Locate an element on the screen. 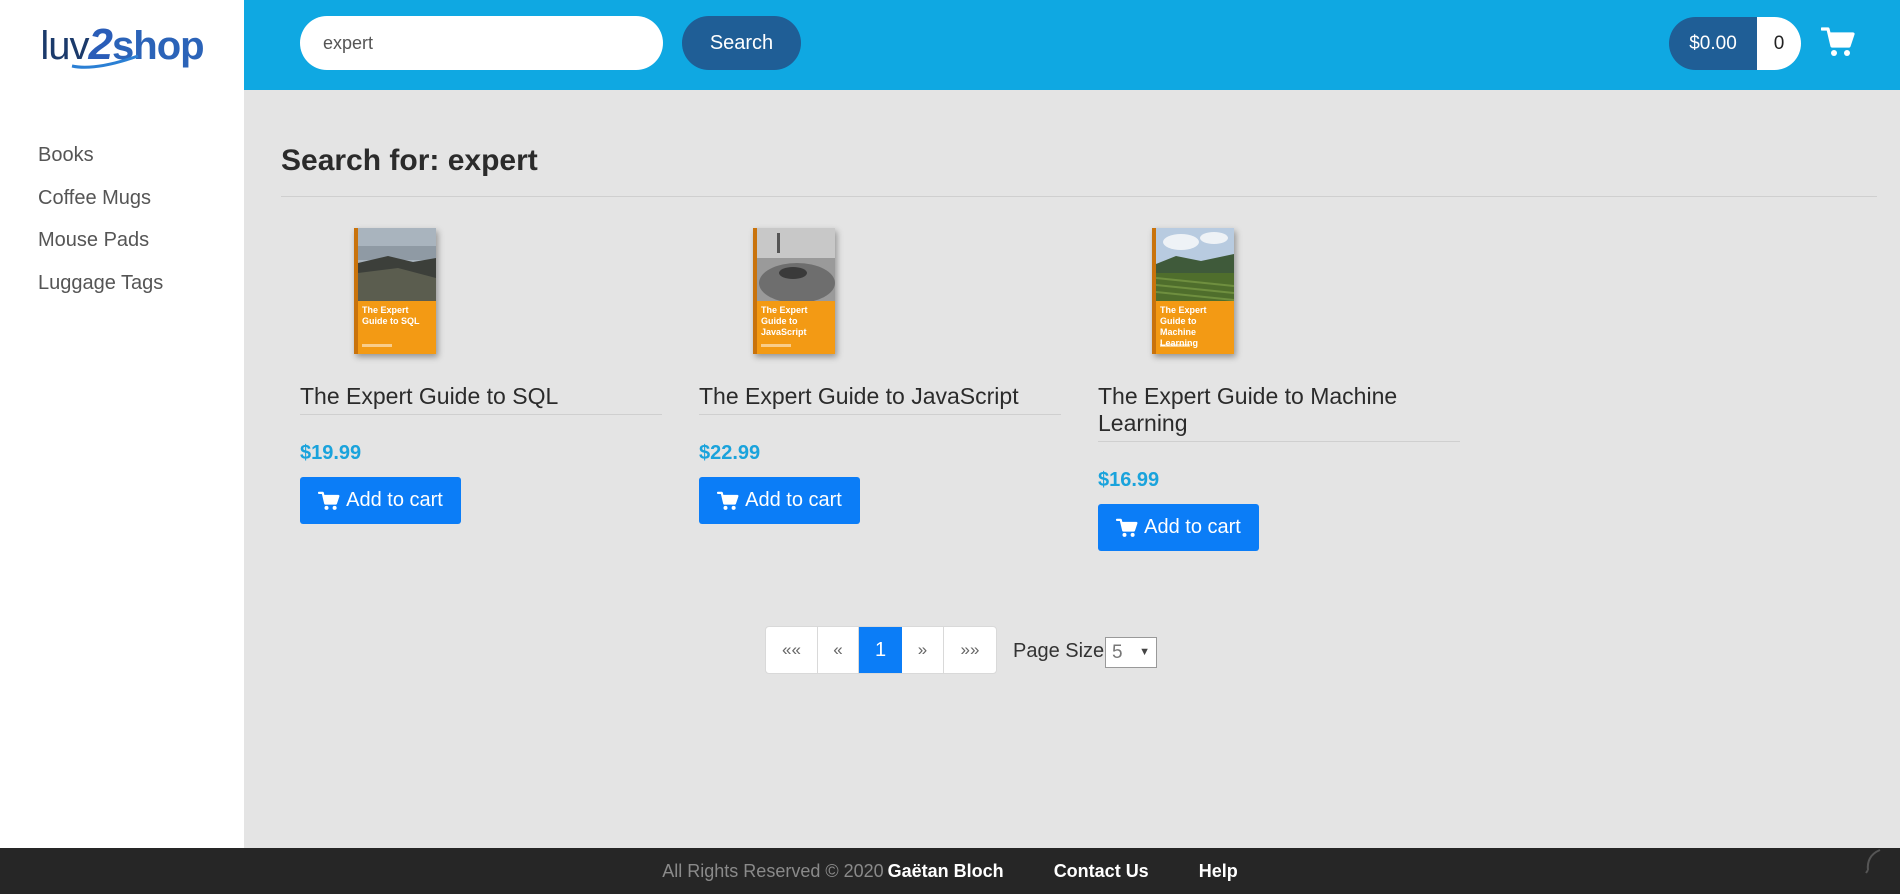  page-title: Search for: expert is located at coordinates (409, 160).